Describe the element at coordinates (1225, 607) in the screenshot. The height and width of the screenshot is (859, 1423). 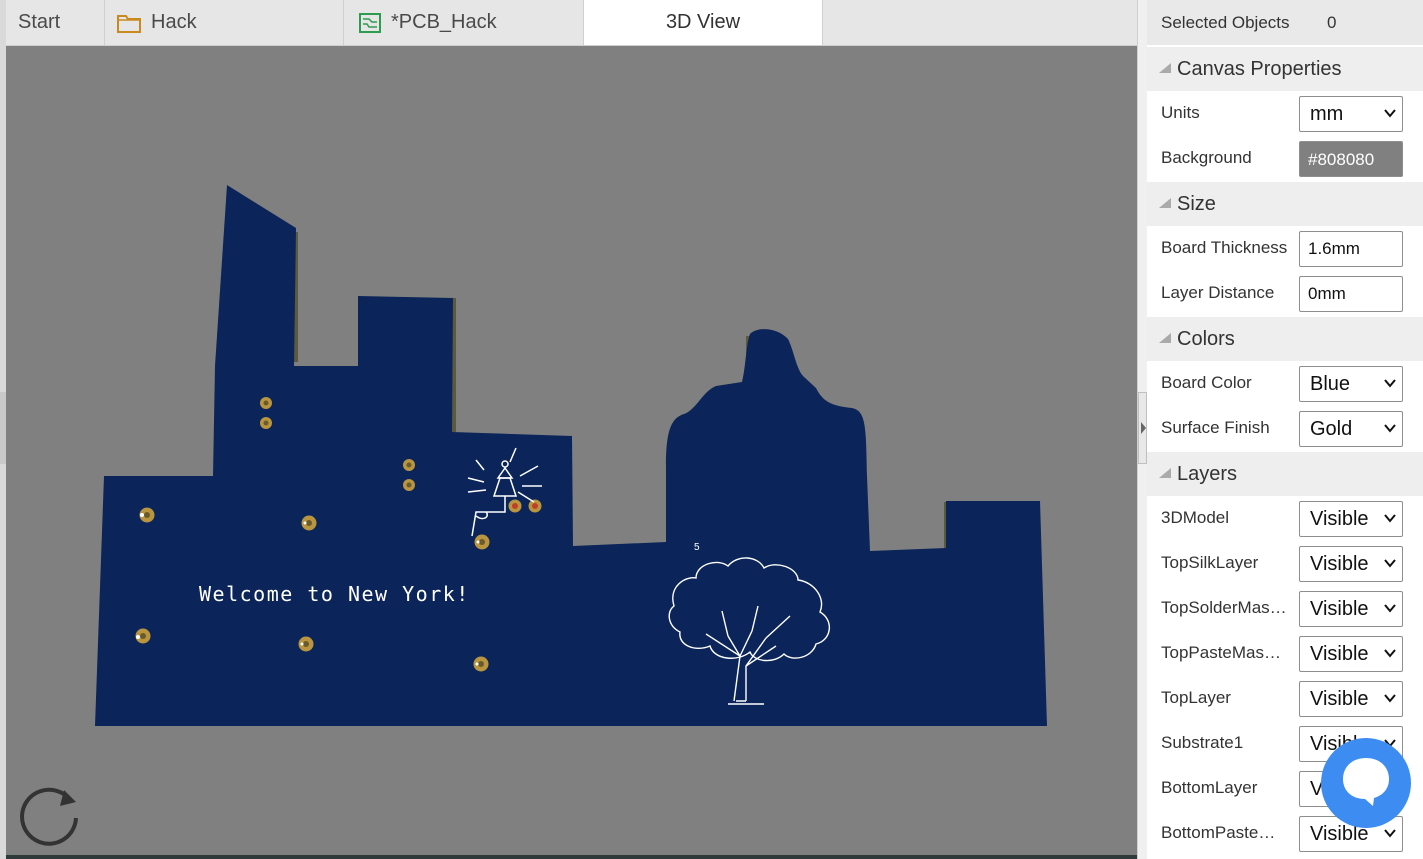
I see `layer-name: TopSolderMaskLayer` at that location.